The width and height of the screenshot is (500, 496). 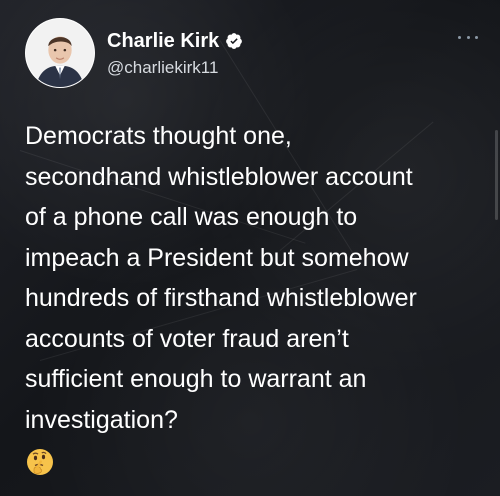 I want to click on display-name-row: Charlie Kirk, so click(x=175, y=41).